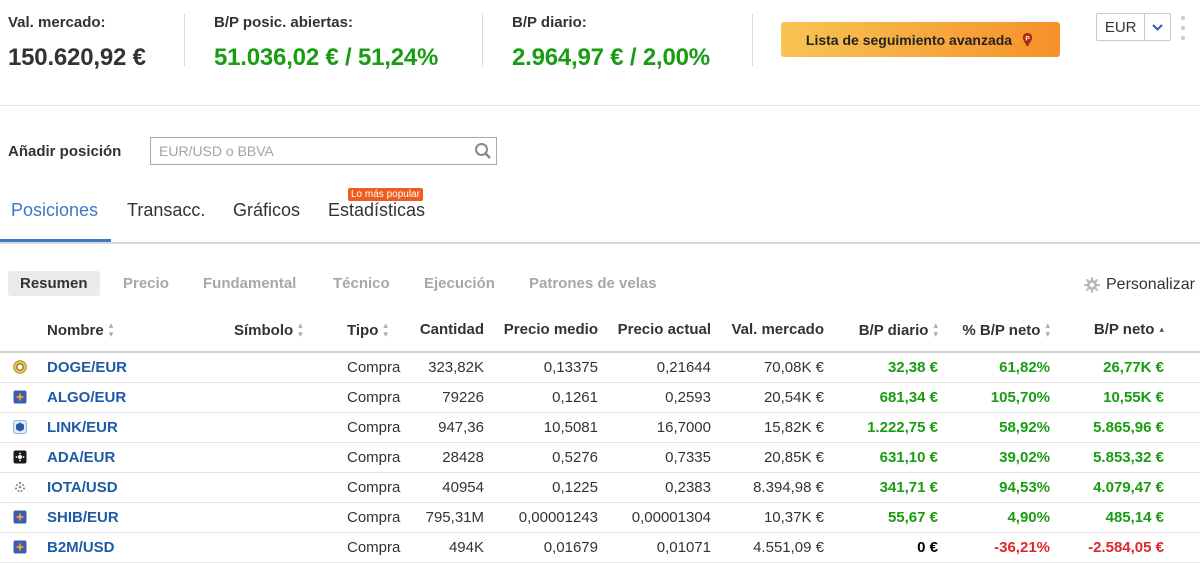 Image resolution: width=1200 pixels, height=563 pixels. I want to click on cell-market-value: 10,37K €, so click(793, 517).